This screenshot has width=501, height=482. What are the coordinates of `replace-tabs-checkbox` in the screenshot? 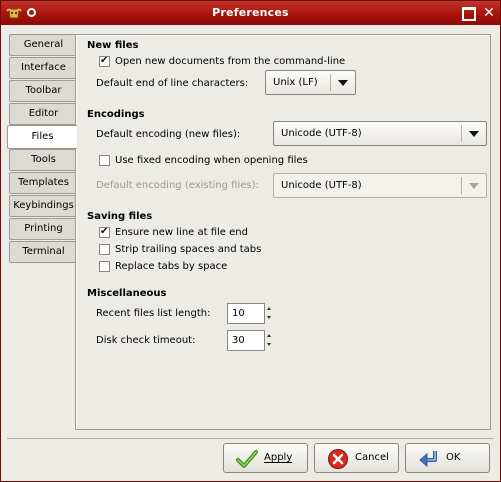 It's located at (104, 266).